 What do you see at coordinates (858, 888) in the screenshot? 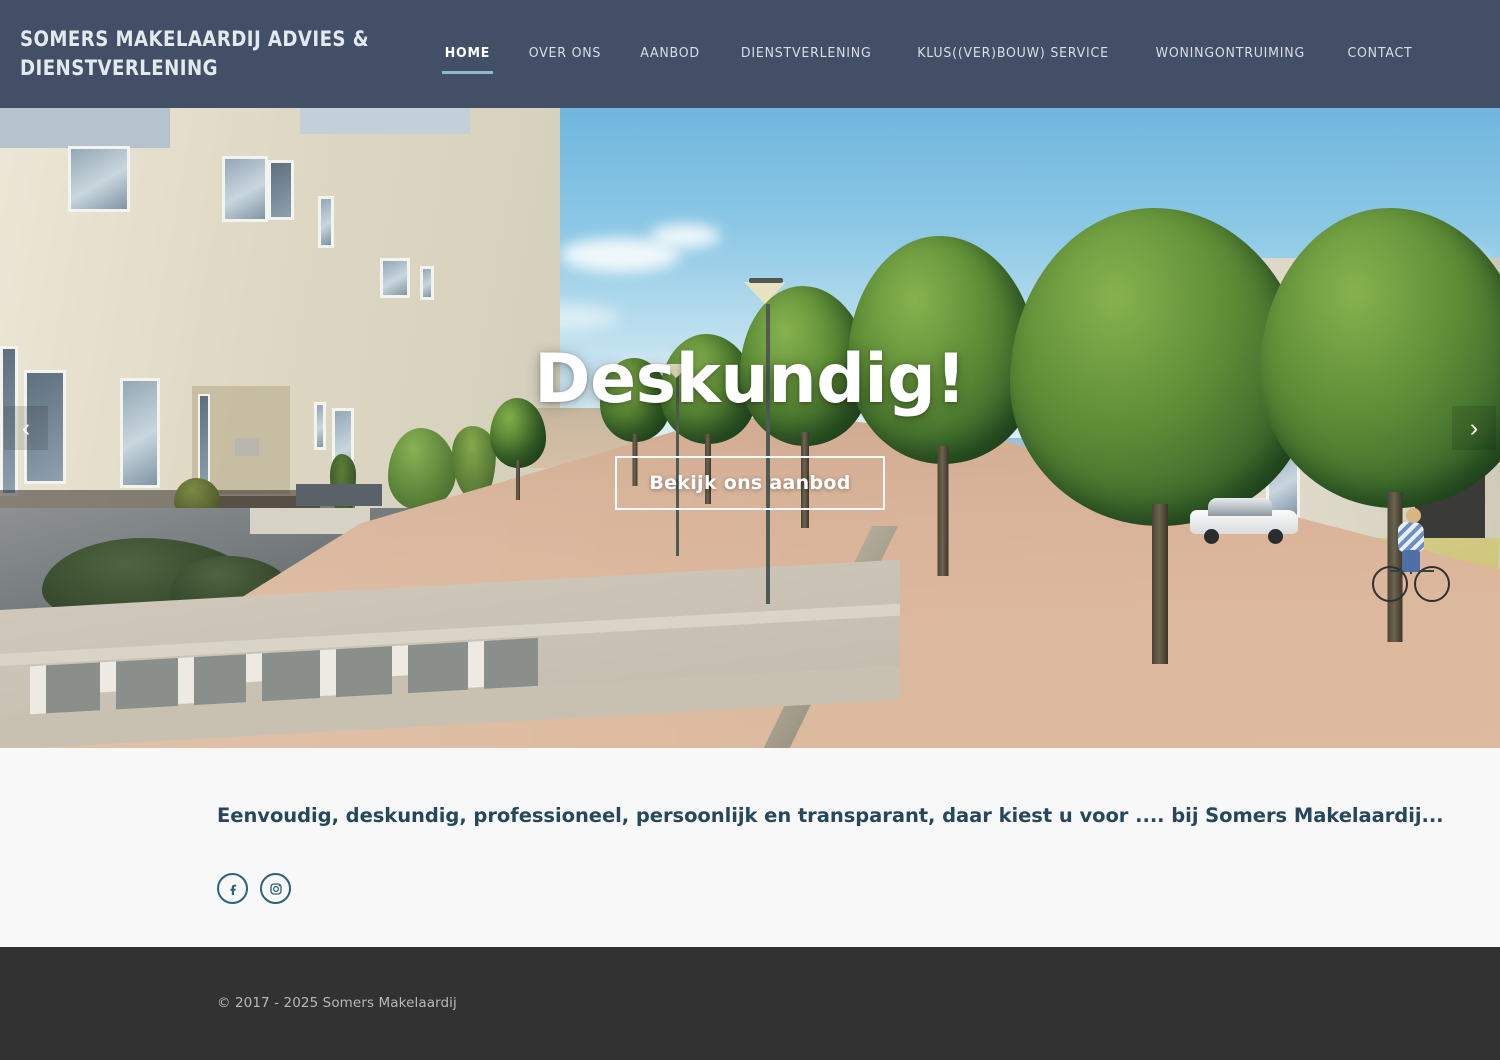
I see `social-links` at bounding box center [858, 888].